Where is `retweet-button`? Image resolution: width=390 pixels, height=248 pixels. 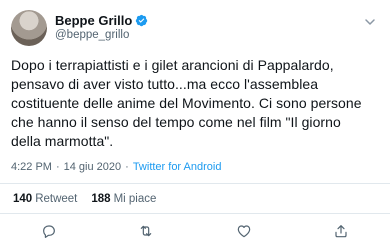 retweet-button is located at coordinates (146, 231).